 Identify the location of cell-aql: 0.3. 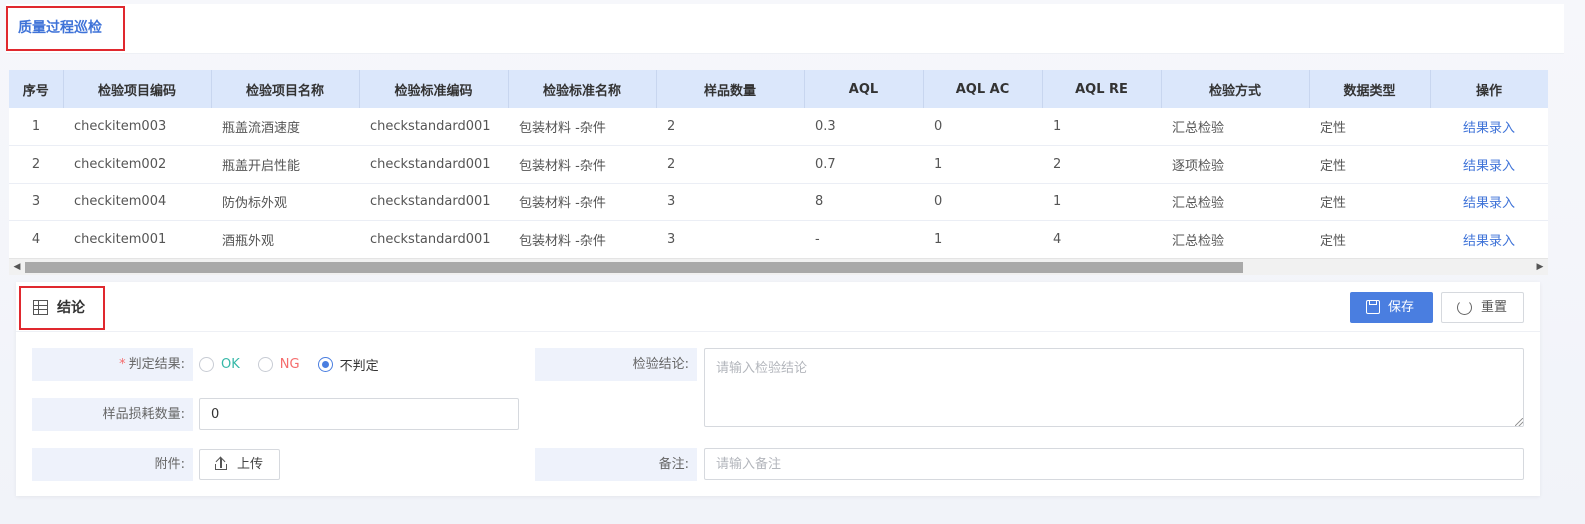
(863, 127).